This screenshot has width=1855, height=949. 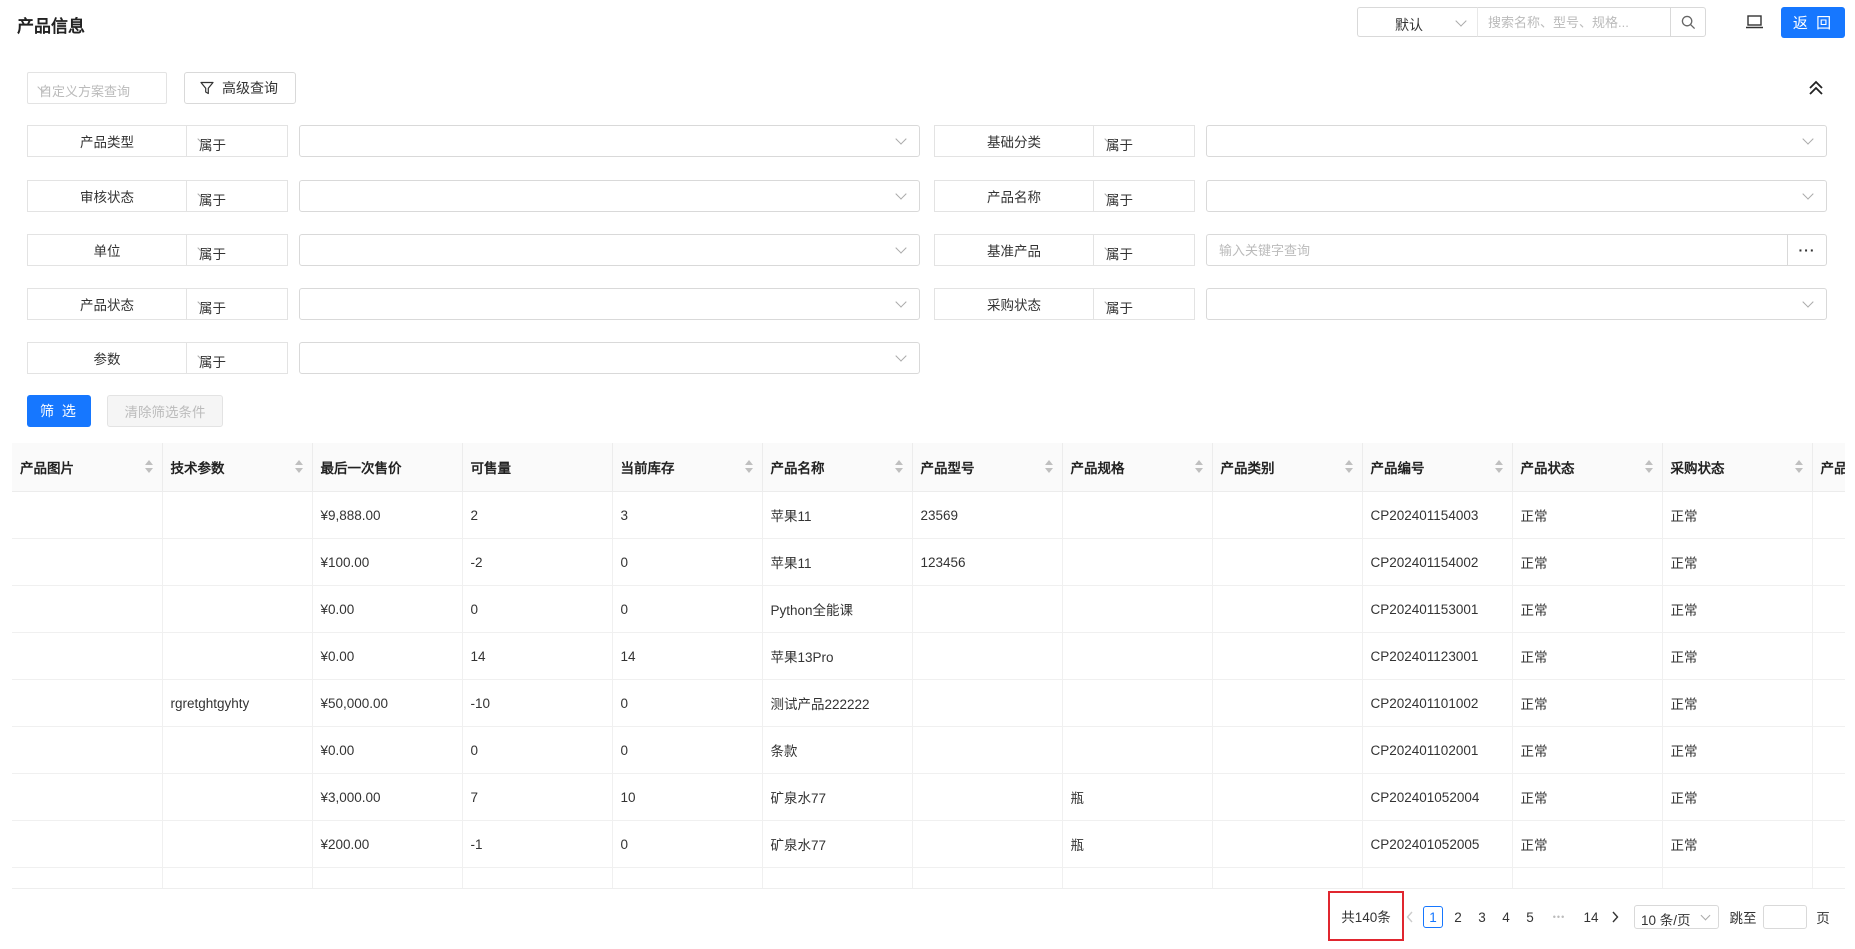 What do you see at coordinates (237, 358) in the screenshot?
I see `filter-op-parameter: 属于` at bounding box center [237, 358].